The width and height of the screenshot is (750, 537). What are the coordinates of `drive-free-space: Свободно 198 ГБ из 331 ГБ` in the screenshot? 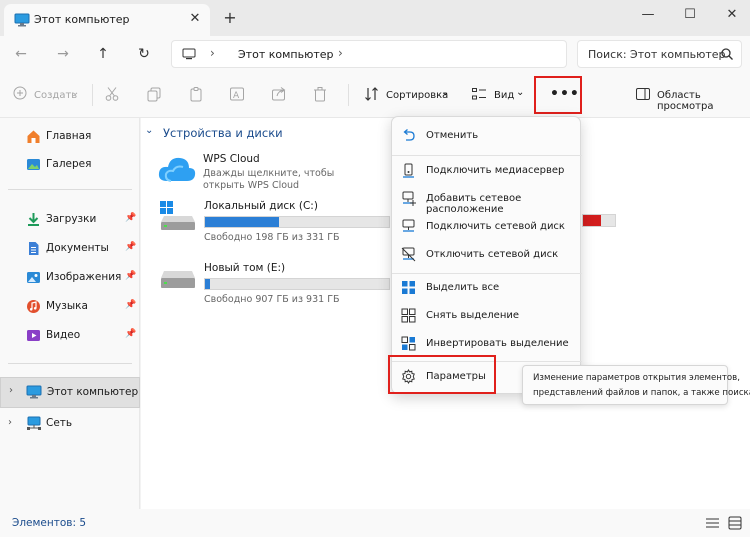 It's located at (272, 237).